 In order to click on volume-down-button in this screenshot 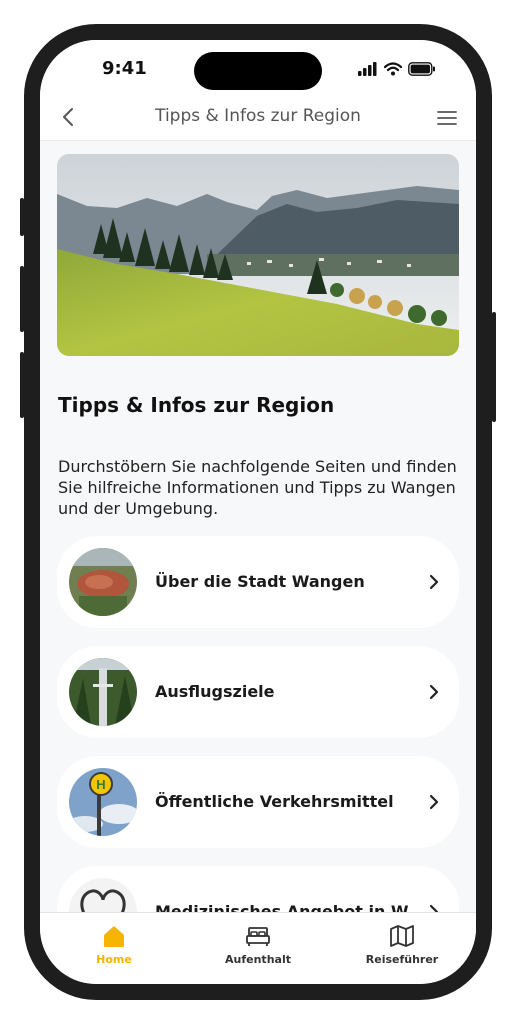, I will do `click(22, 385)`.